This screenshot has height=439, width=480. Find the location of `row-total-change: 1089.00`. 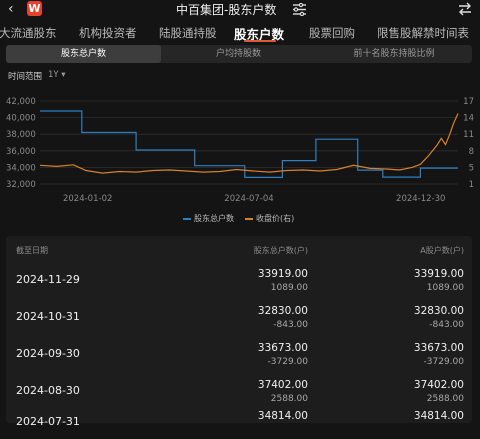

row-total-change: 1089.00 is located at coordinates (289, 288).